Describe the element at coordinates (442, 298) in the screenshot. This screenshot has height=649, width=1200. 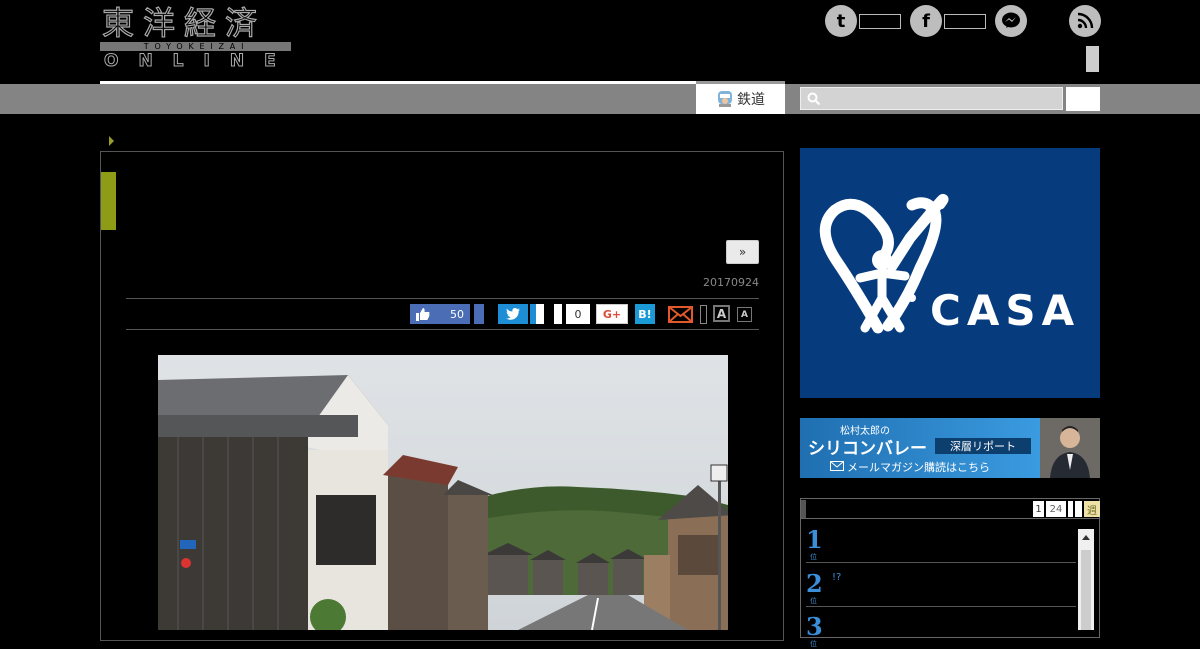
I see `share-divider-top` at that location.